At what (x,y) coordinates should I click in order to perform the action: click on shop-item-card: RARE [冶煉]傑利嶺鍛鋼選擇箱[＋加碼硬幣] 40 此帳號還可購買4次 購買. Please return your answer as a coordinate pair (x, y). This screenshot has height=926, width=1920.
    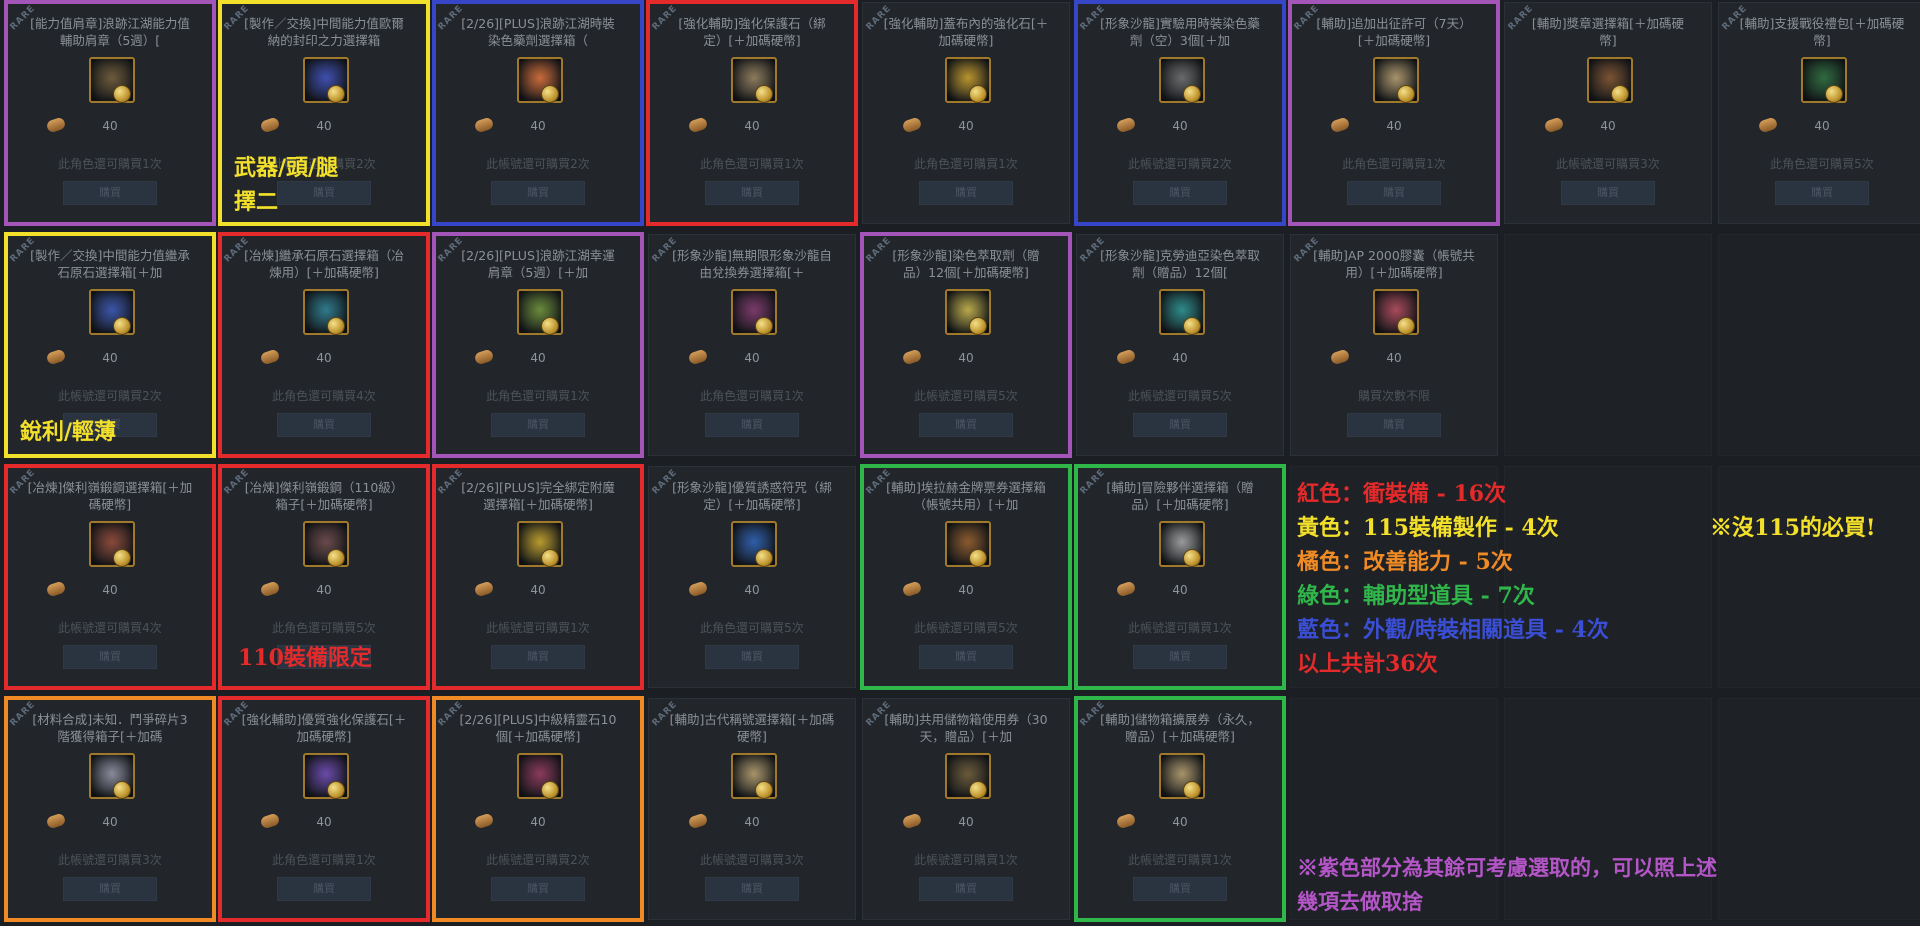
    Looking at the image, I should click on (110, 577).